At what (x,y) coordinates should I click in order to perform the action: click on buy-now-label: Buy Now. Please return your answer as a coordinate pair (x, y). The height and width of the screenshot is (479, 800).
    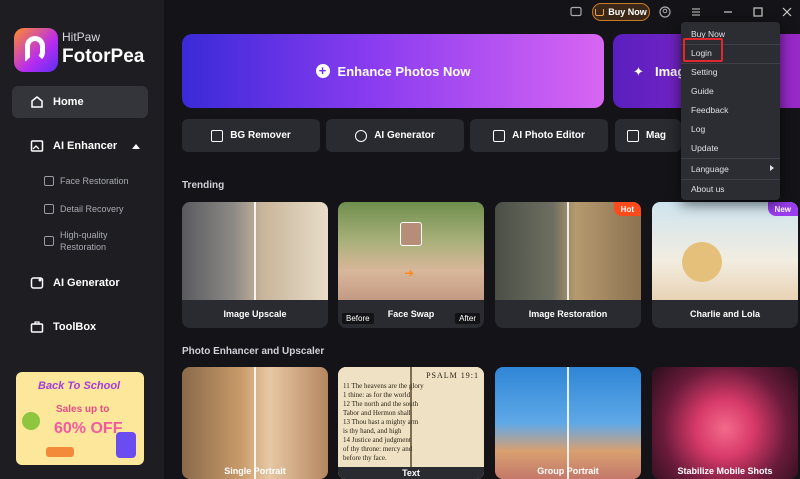
    Looking at the image, I should click on (627, 12).